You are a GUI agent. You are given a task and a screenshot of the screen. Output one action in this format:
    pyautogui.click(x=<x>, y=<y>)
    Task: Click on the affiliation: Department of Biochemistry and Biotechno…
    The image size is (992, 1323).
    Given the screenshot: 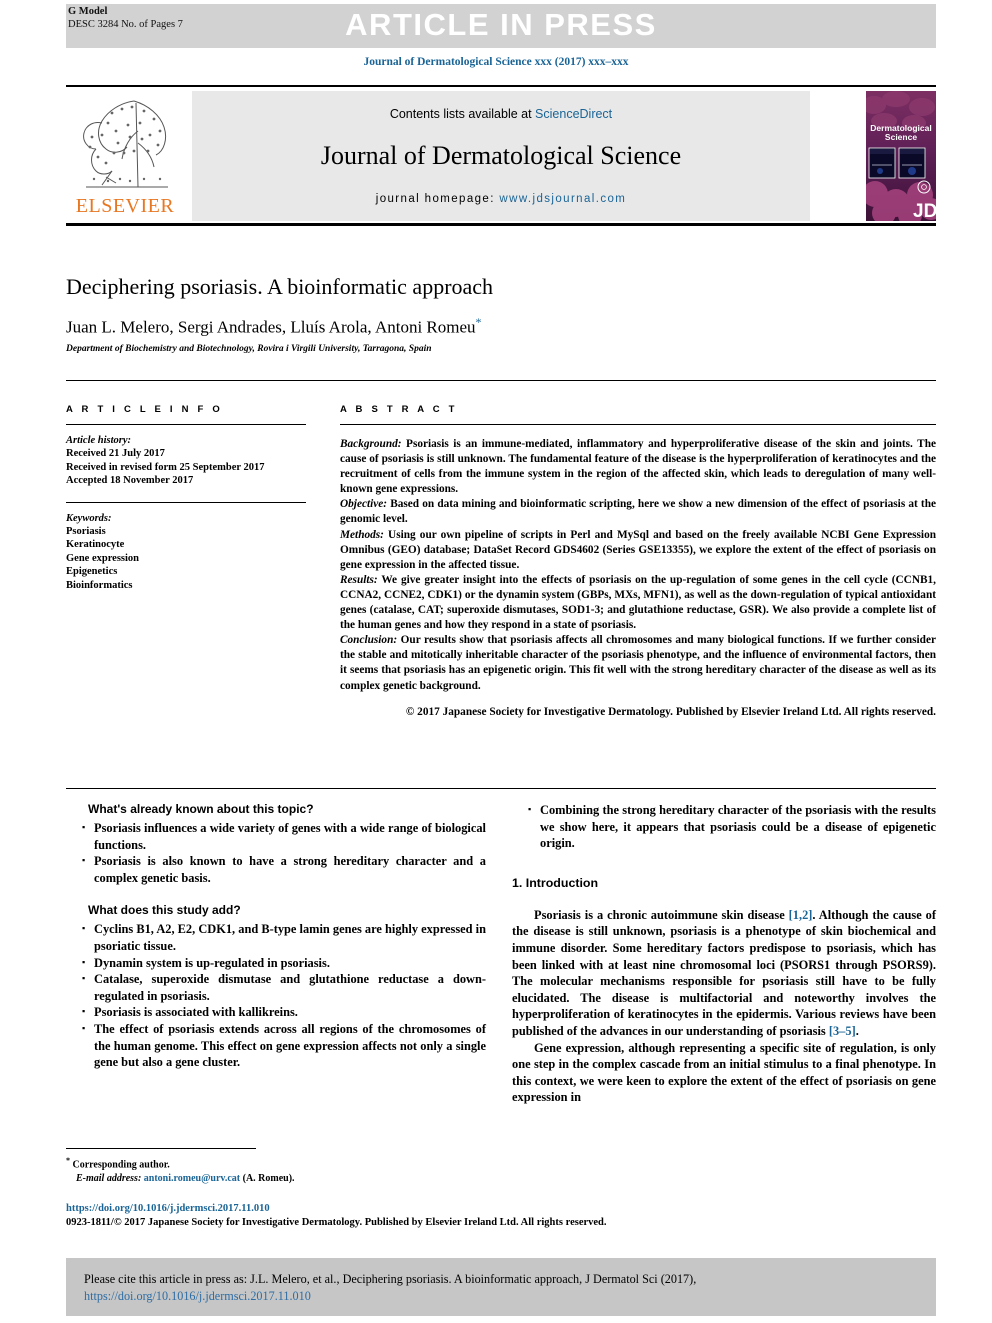 What is the action you would take?
    pyautogui.click(x=249, y=349)
    